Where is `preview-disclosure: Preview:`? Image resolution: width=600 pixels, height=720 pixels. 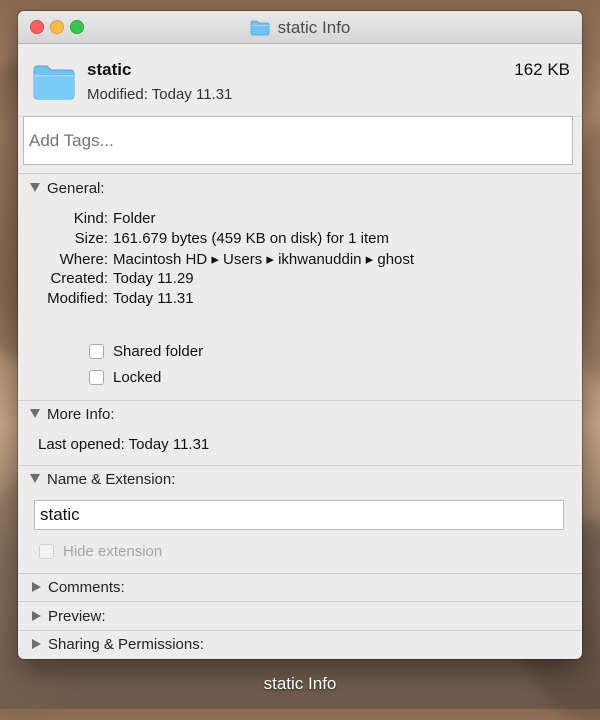
preview-disclosure: Preview: is located at coordinates (68, 616).